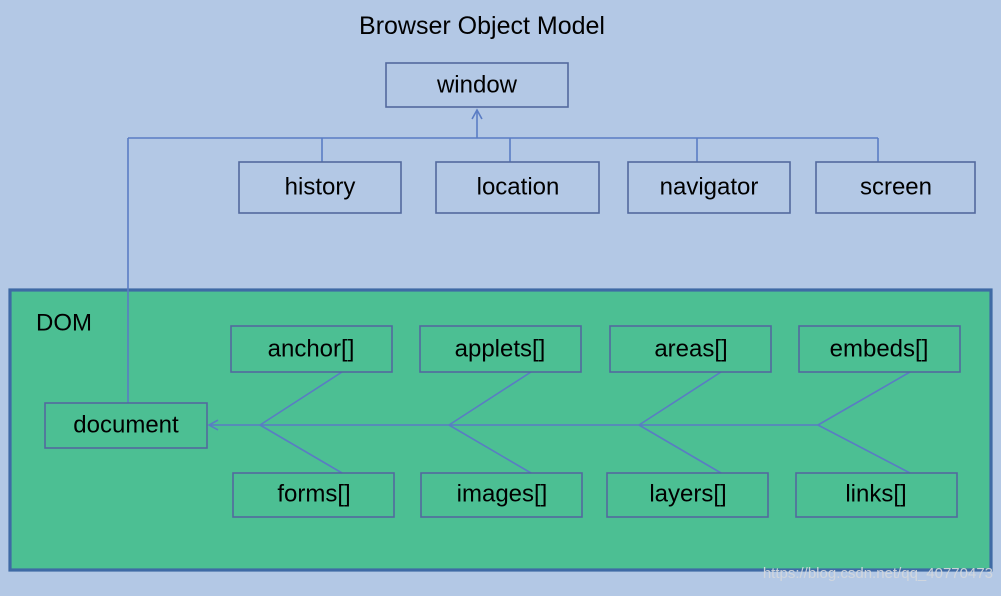 The width and height of the screenshot is (1001, 596). Describe the element at coordinates (687, 493) in the screenshot. I see `node-layers-array-label: layers[]` at that location.